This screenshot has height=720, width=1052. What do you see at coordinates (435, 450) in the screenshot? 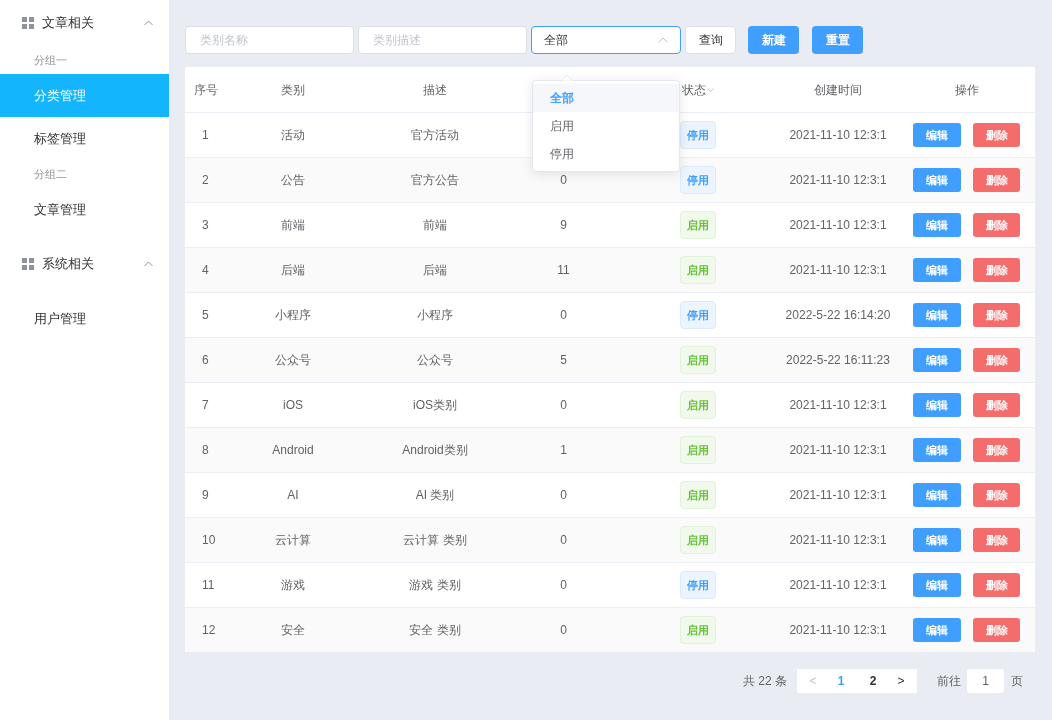
I see `table-cell-text: Android类别` at bounding box center [435, 450].